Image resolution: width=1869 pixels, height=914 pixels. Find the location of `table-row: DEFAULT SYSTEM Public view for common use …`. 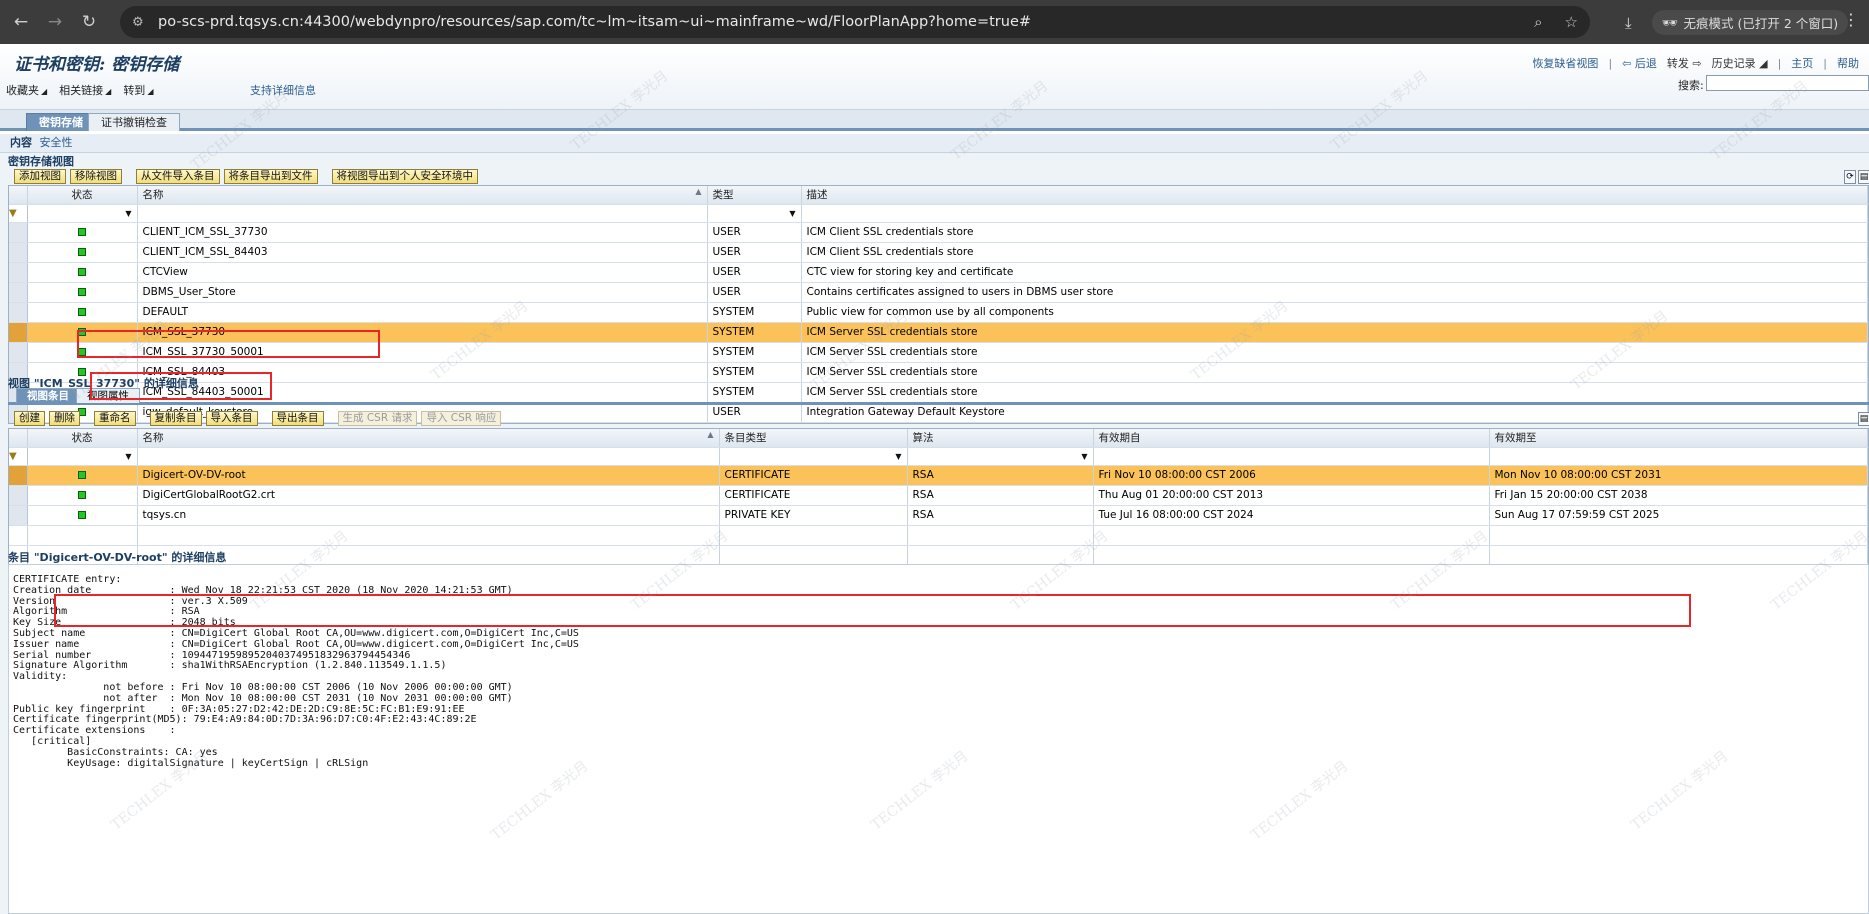

table-row: DEFAULT SYSTEM Public view for common use … is located at coordinates (938, 312).